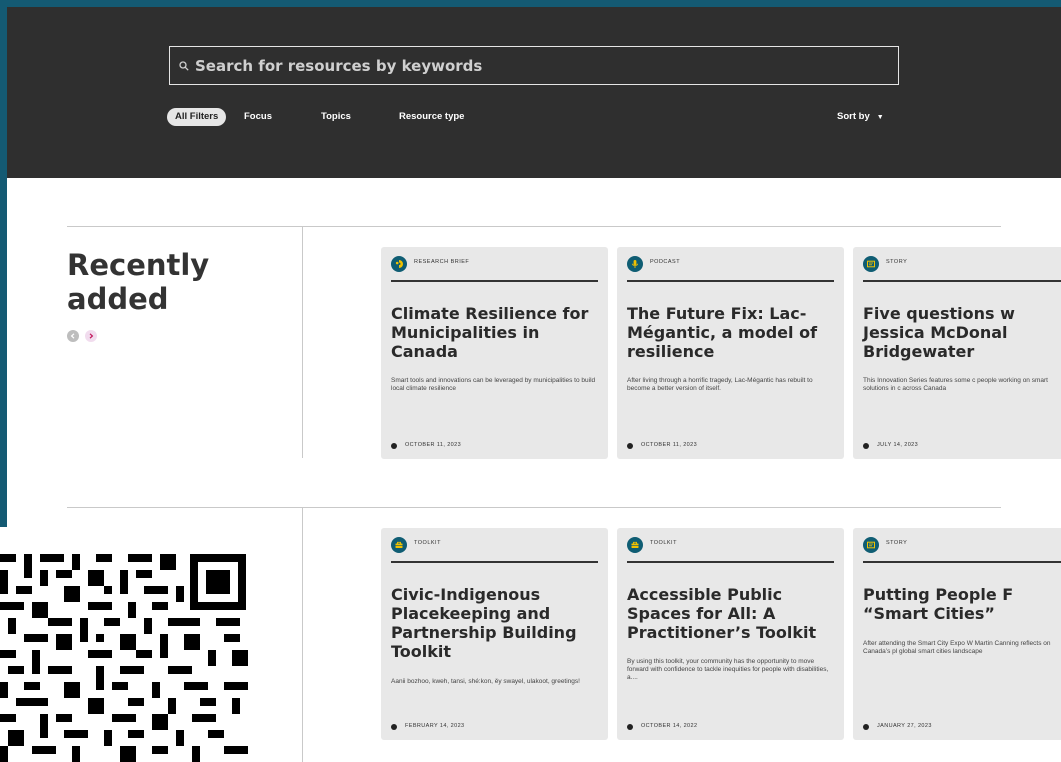  What do you see at coordinates (898, 445) in the screenshot?
I see `card-date: July 14, 2023` at bounding box center [898, 445].